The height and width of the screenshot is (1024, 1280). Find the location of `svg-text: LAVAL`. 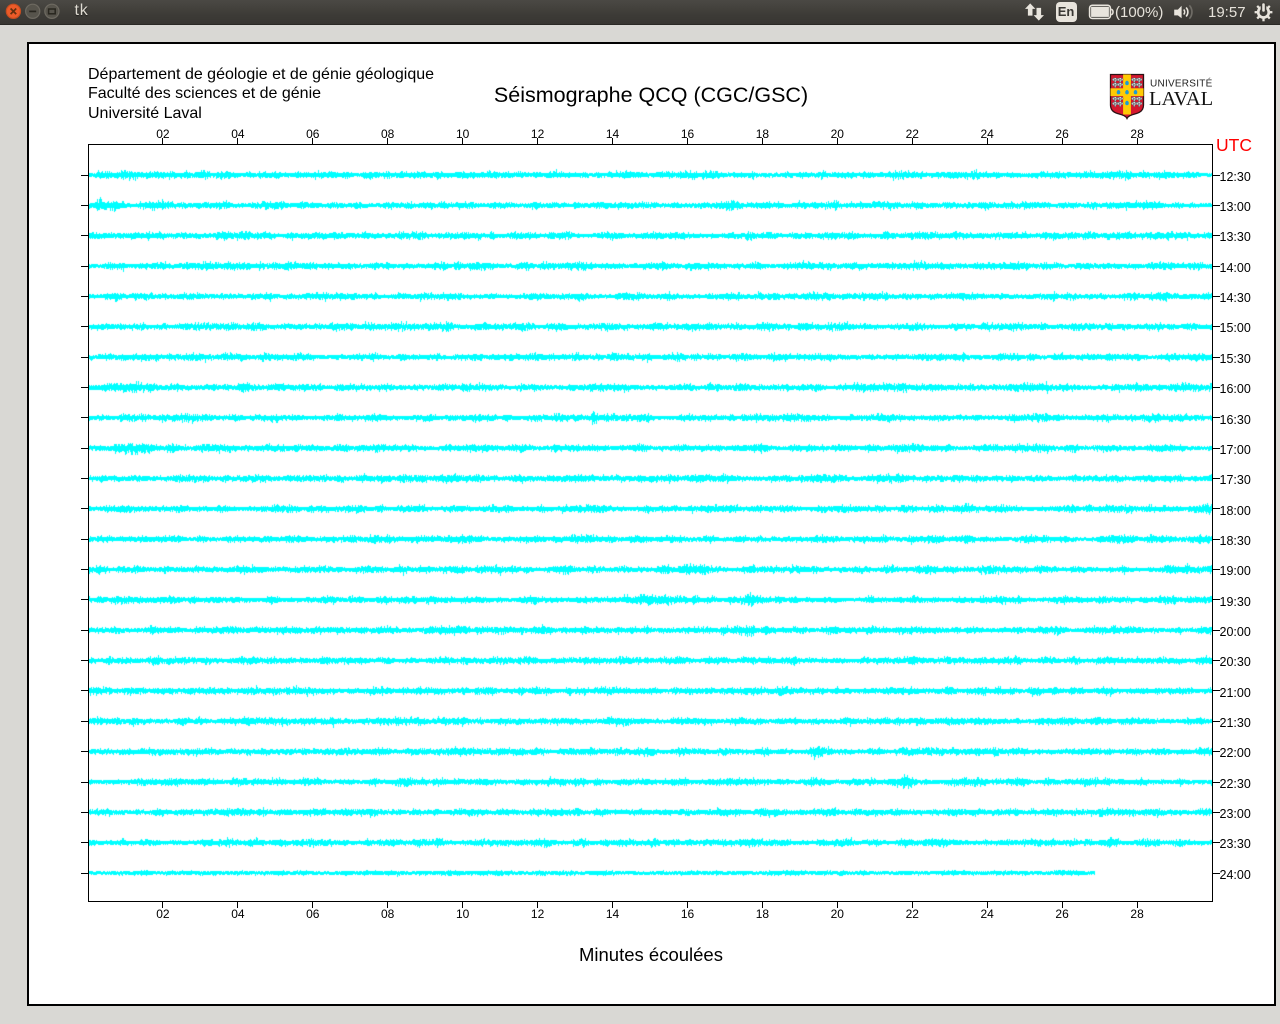

svg-text: LAVAL is located at coordinates (1181, 99).